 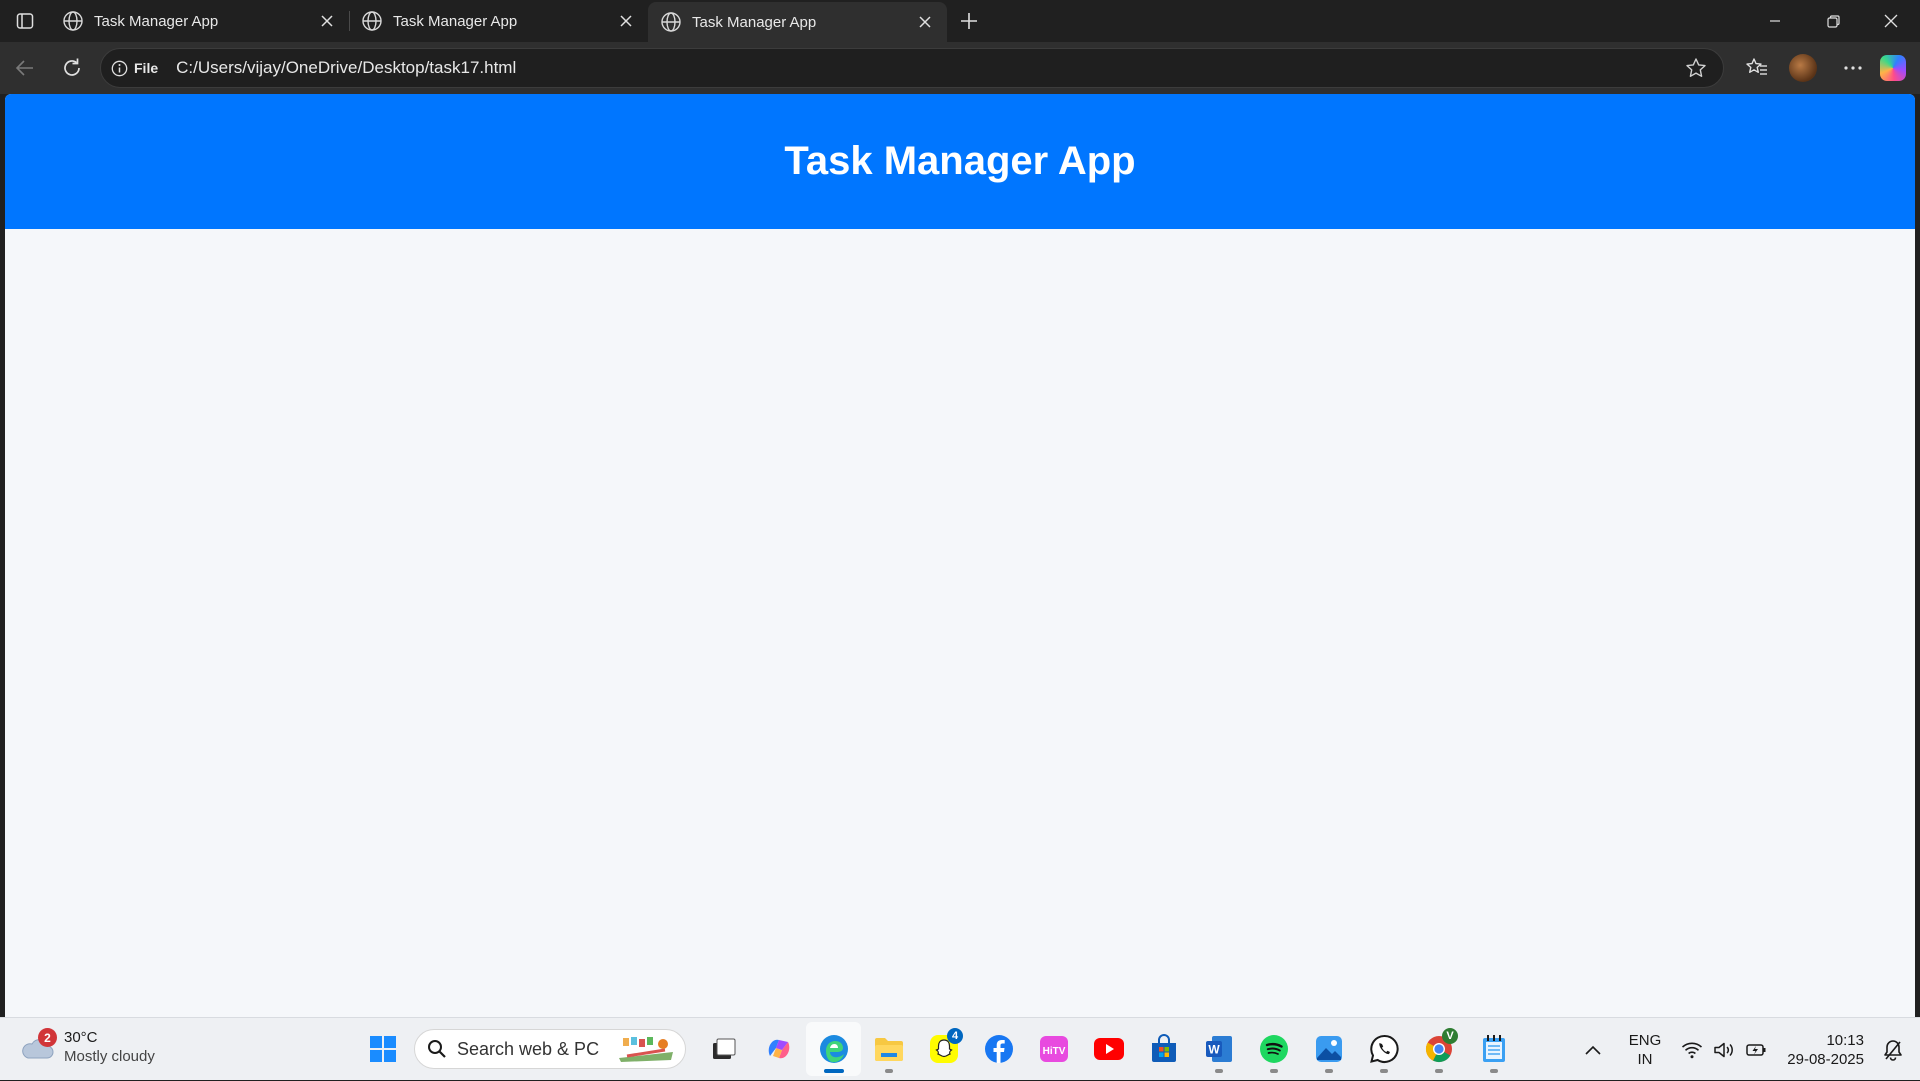 What do you see at coordinates (1825, 1059) in the screenshot?
I see `clock-date: 29-08-2025` at bounding box center [1825, 1059].